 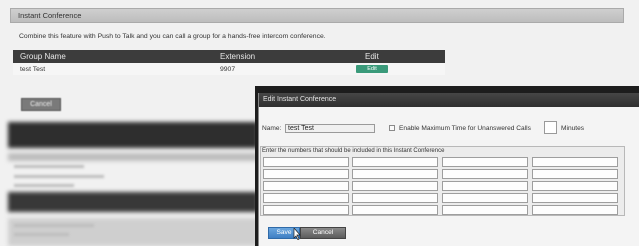 What do you see at coordinates (330, 128) in the screenshot?
I see `name-input` at bounding box center [330, 128].